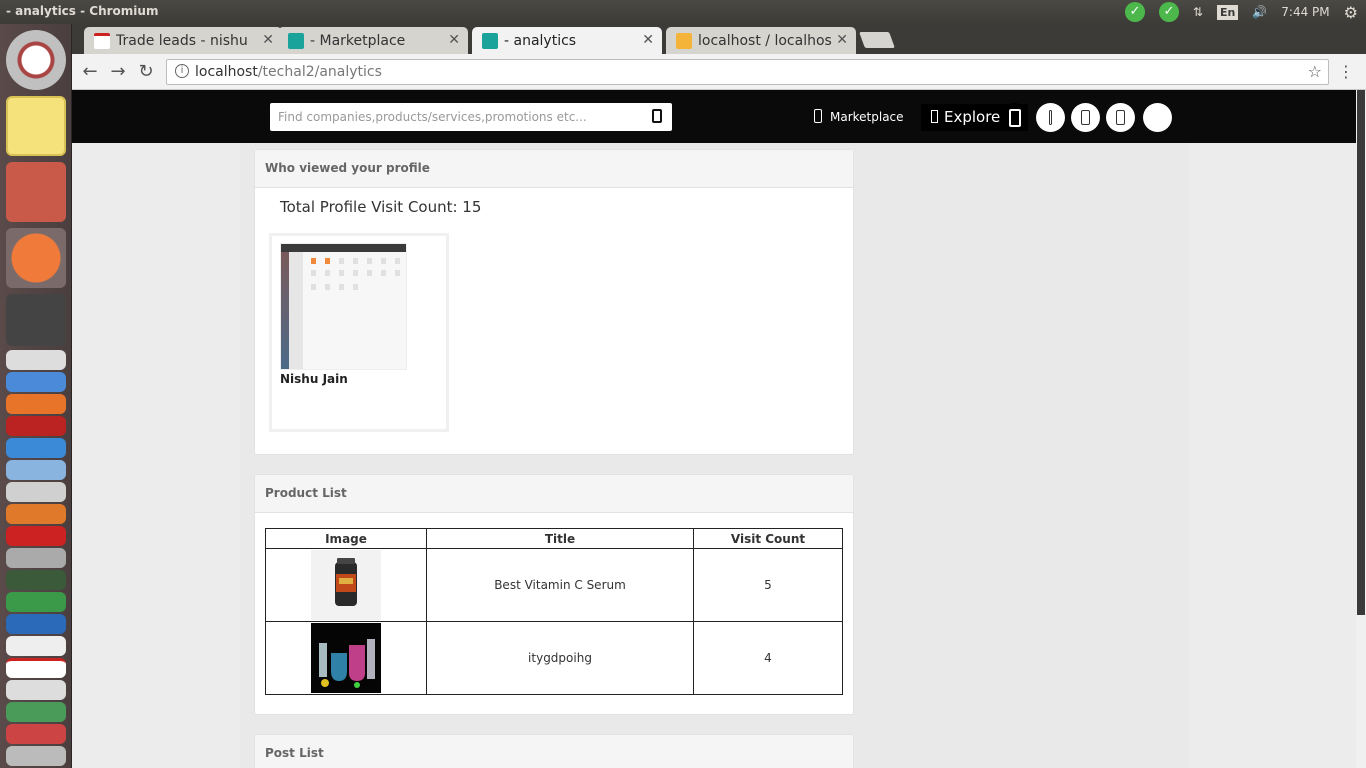  I want to click on site-favicon-icon, so click(490, 41).